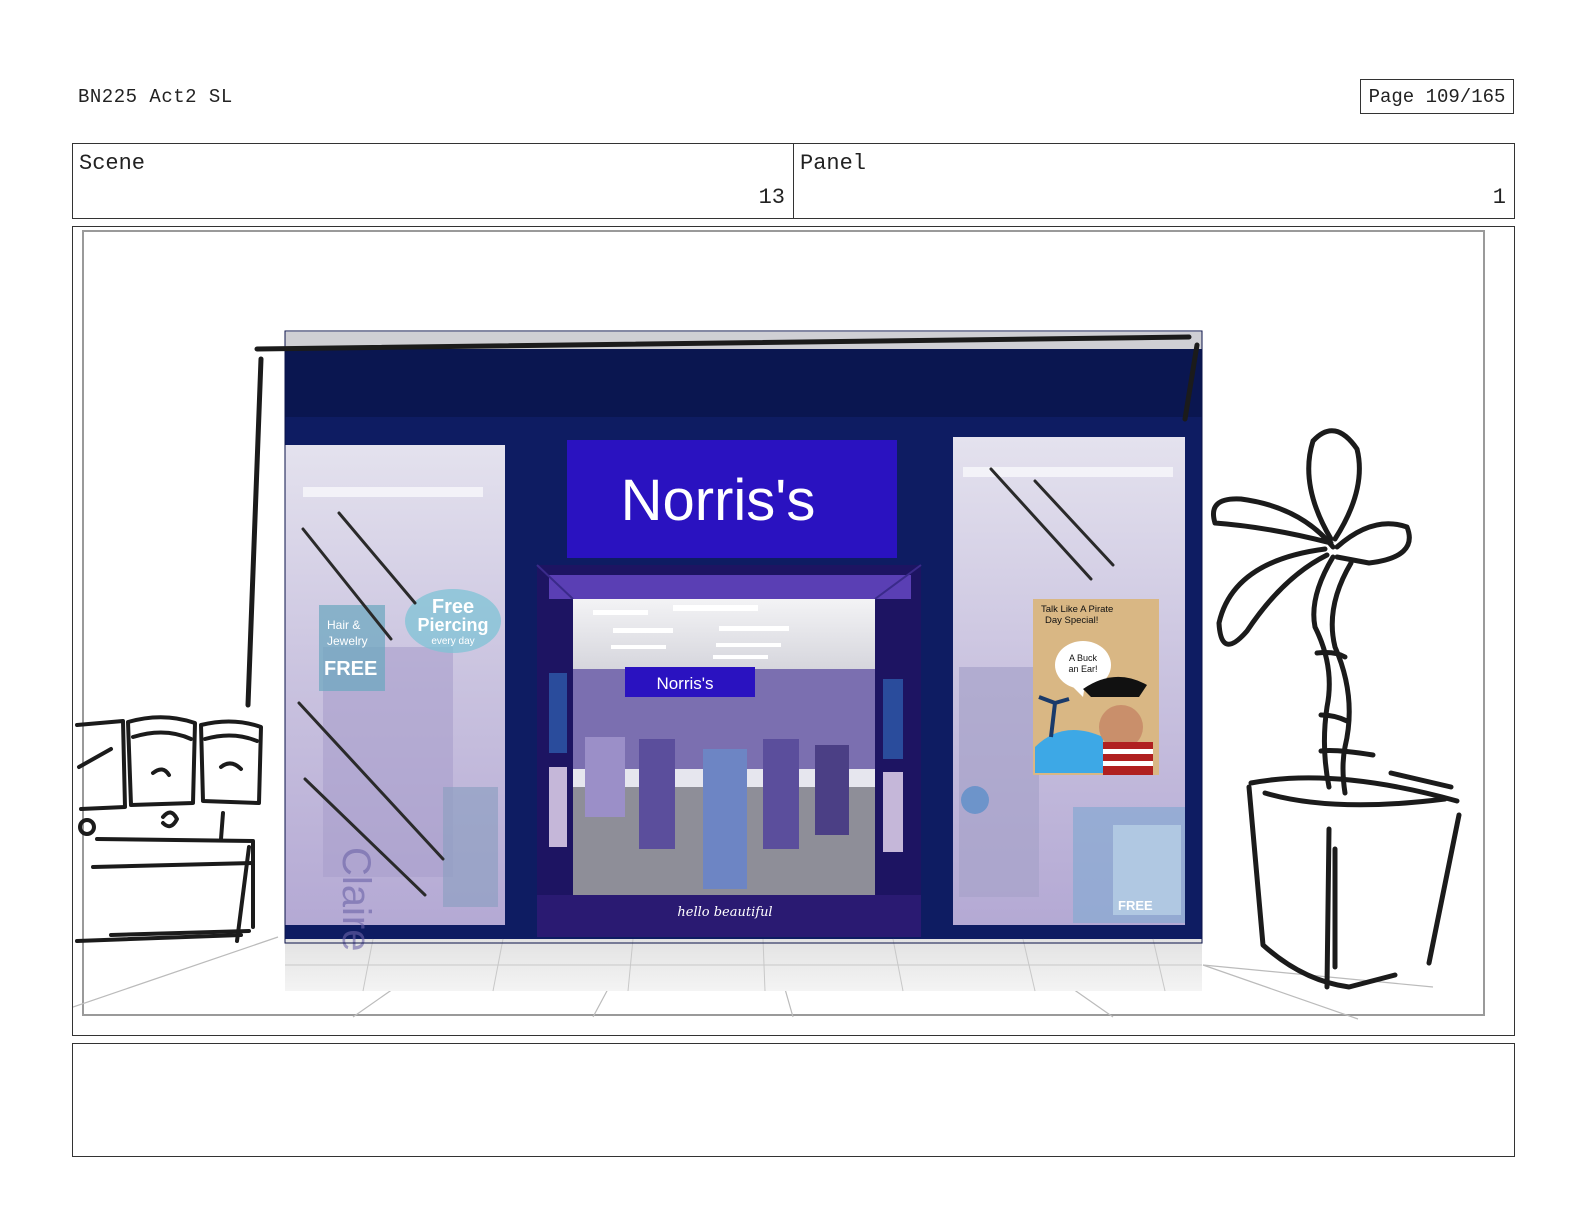  I want to click on poster-line1: Talk Like A Pirate, so click(1077, 609).